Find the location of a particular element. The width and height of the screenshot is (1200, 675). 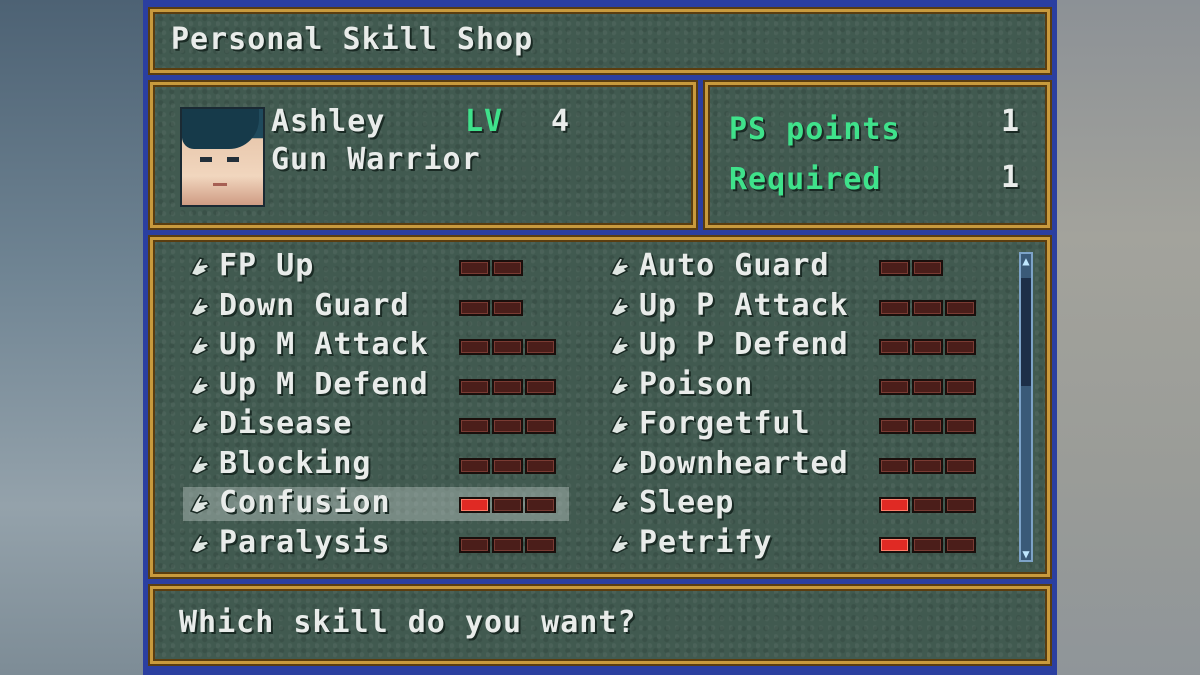

character-class: Gun Warrior is located at coordinates (376, 159).